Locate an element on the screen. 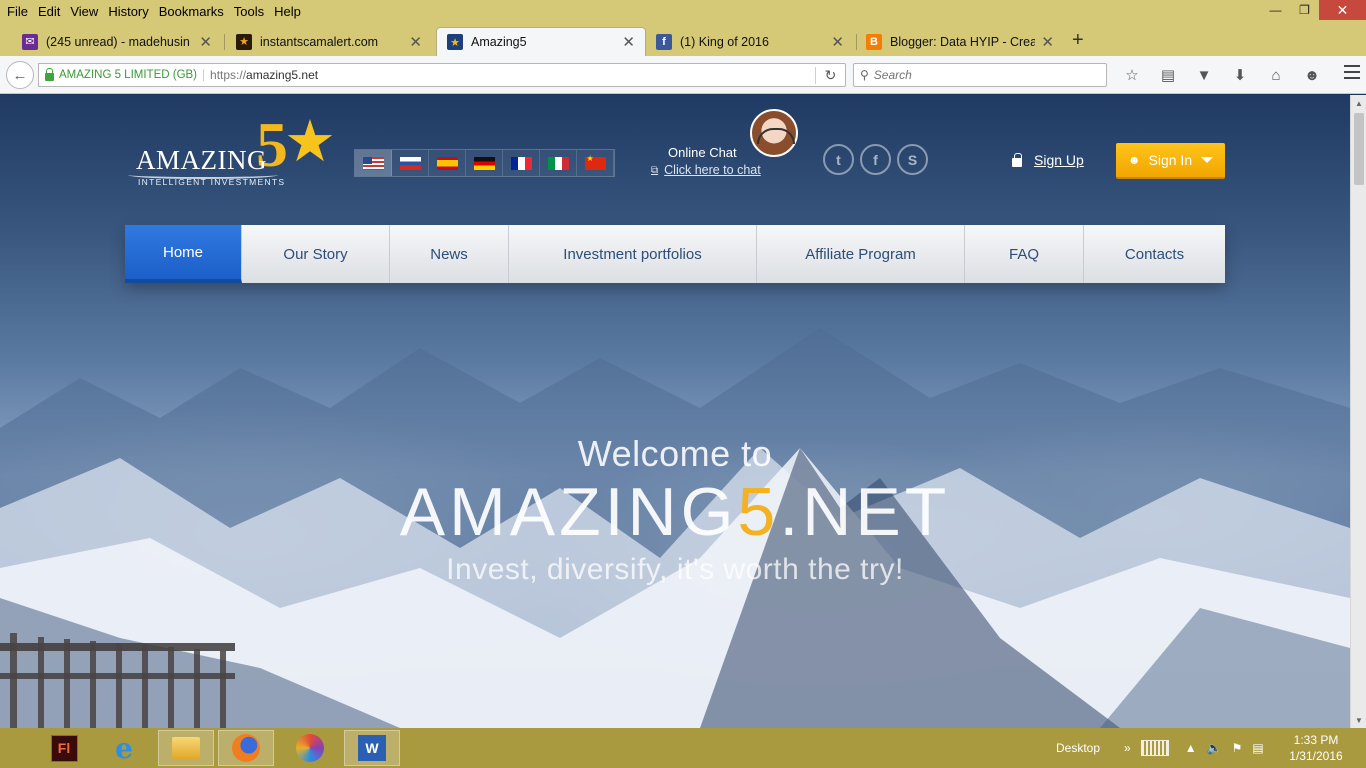 This screenshot has width=1366, height=768. nav-contacts: Contacts is located at coordinates (1154, 254).